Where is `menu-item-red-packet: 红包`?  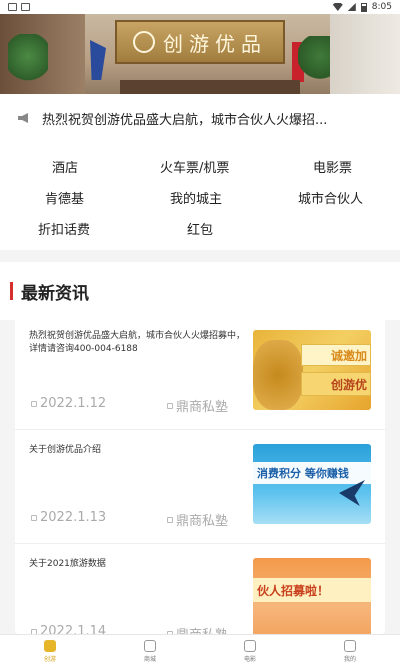 menu-item-red-packet: 红包 is located at coordinates (200, 228).